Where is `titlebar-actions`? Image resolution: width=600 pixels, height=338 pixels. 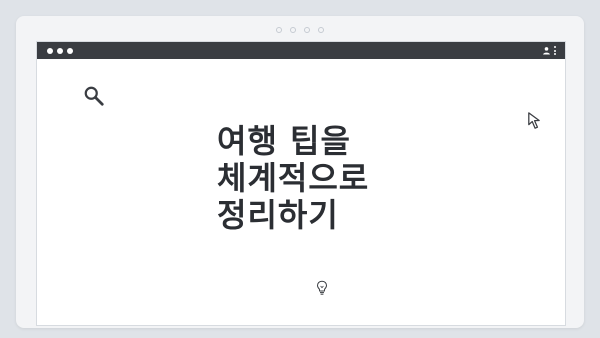 titlebar-actions is located at coordinates (549, 50).